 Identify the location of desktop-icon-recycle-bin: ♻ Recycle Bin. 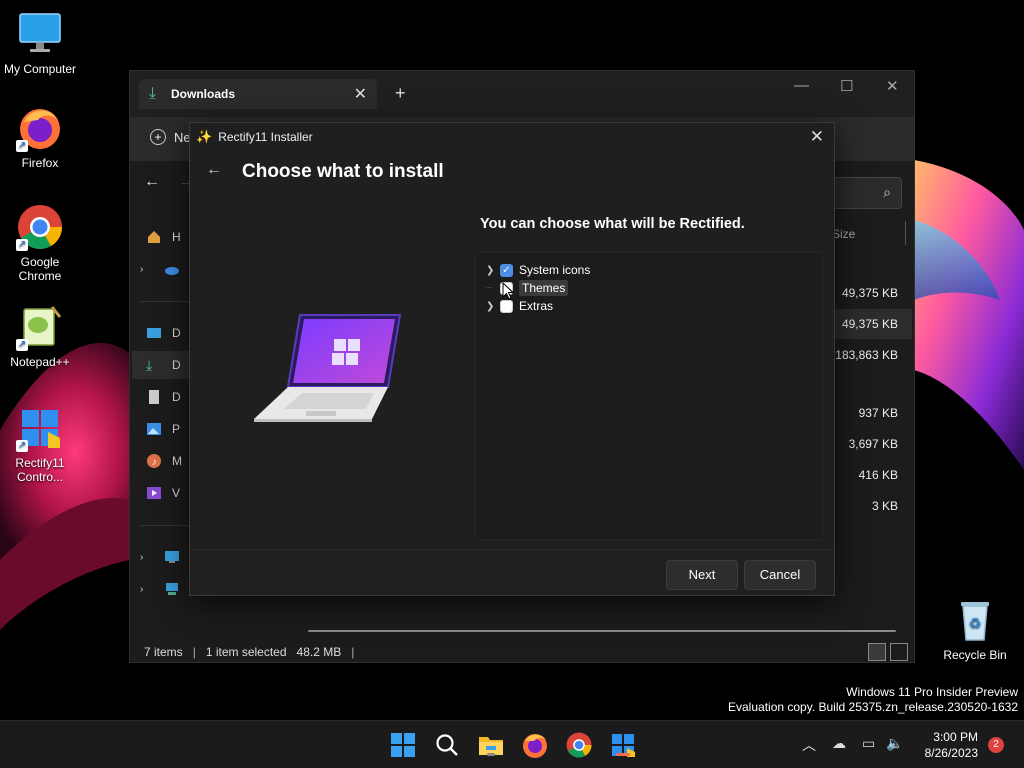
(975, 629).